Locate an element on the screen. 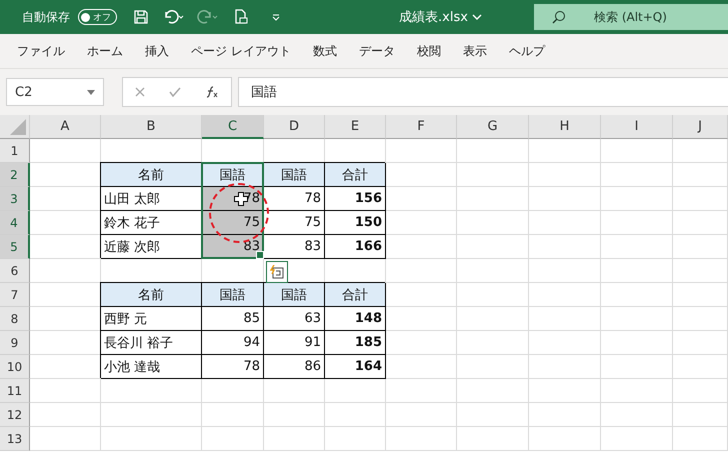 This screenshot has height=460, width=728. header-cell: 国語 is located at coordinates (294, 295).